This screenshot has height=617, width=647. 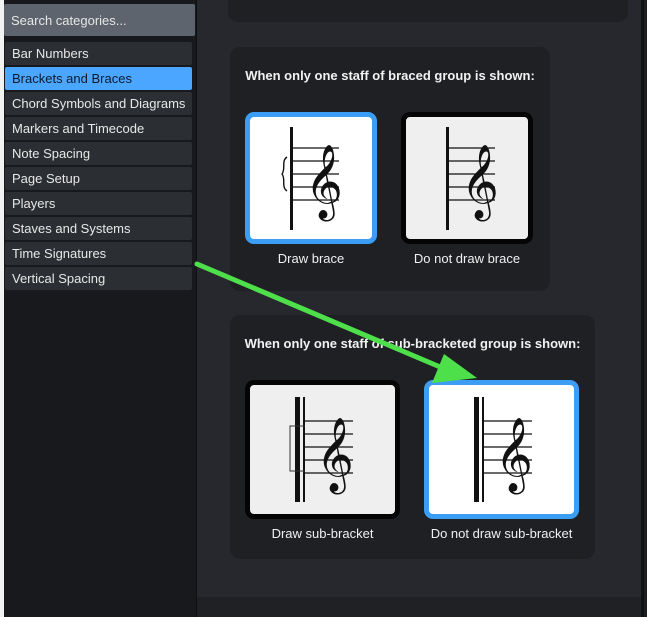 What do you see at coordinates (98, 178) in the screenshot?
I see `category-page-setup: Page Setup` at bounding box center [98, 178].